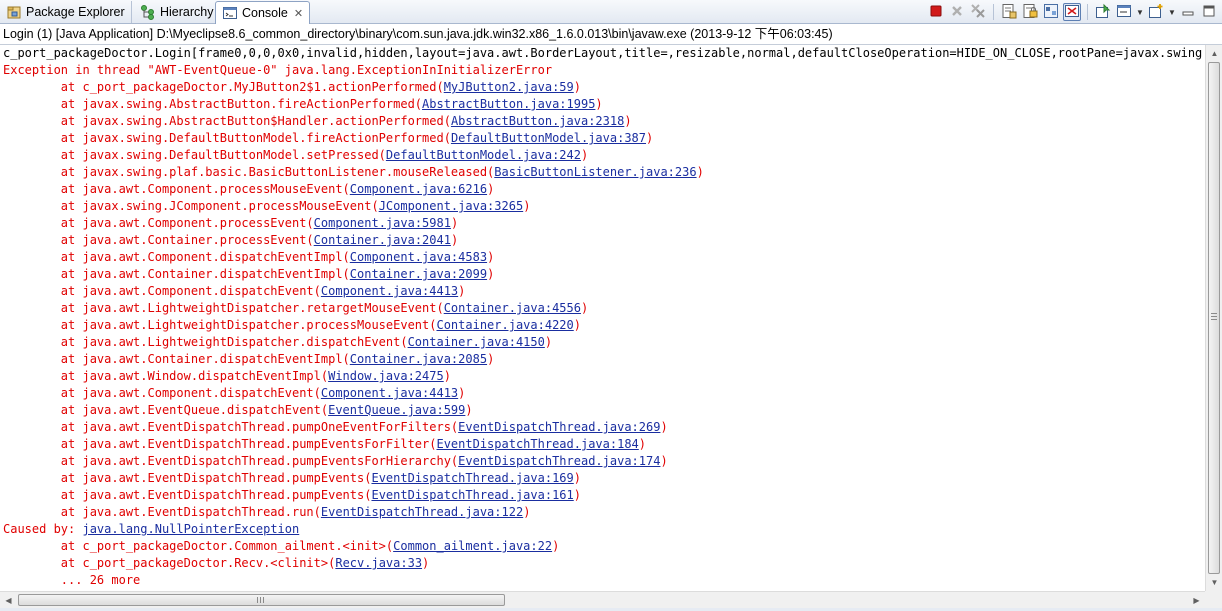 This screenshot has height=611, width=1222. What do you see at coordinates (1214, 582) in the screenshot?
I see `scroll-down-arrow-icon: ▼` at bounding box center [1214, 582].